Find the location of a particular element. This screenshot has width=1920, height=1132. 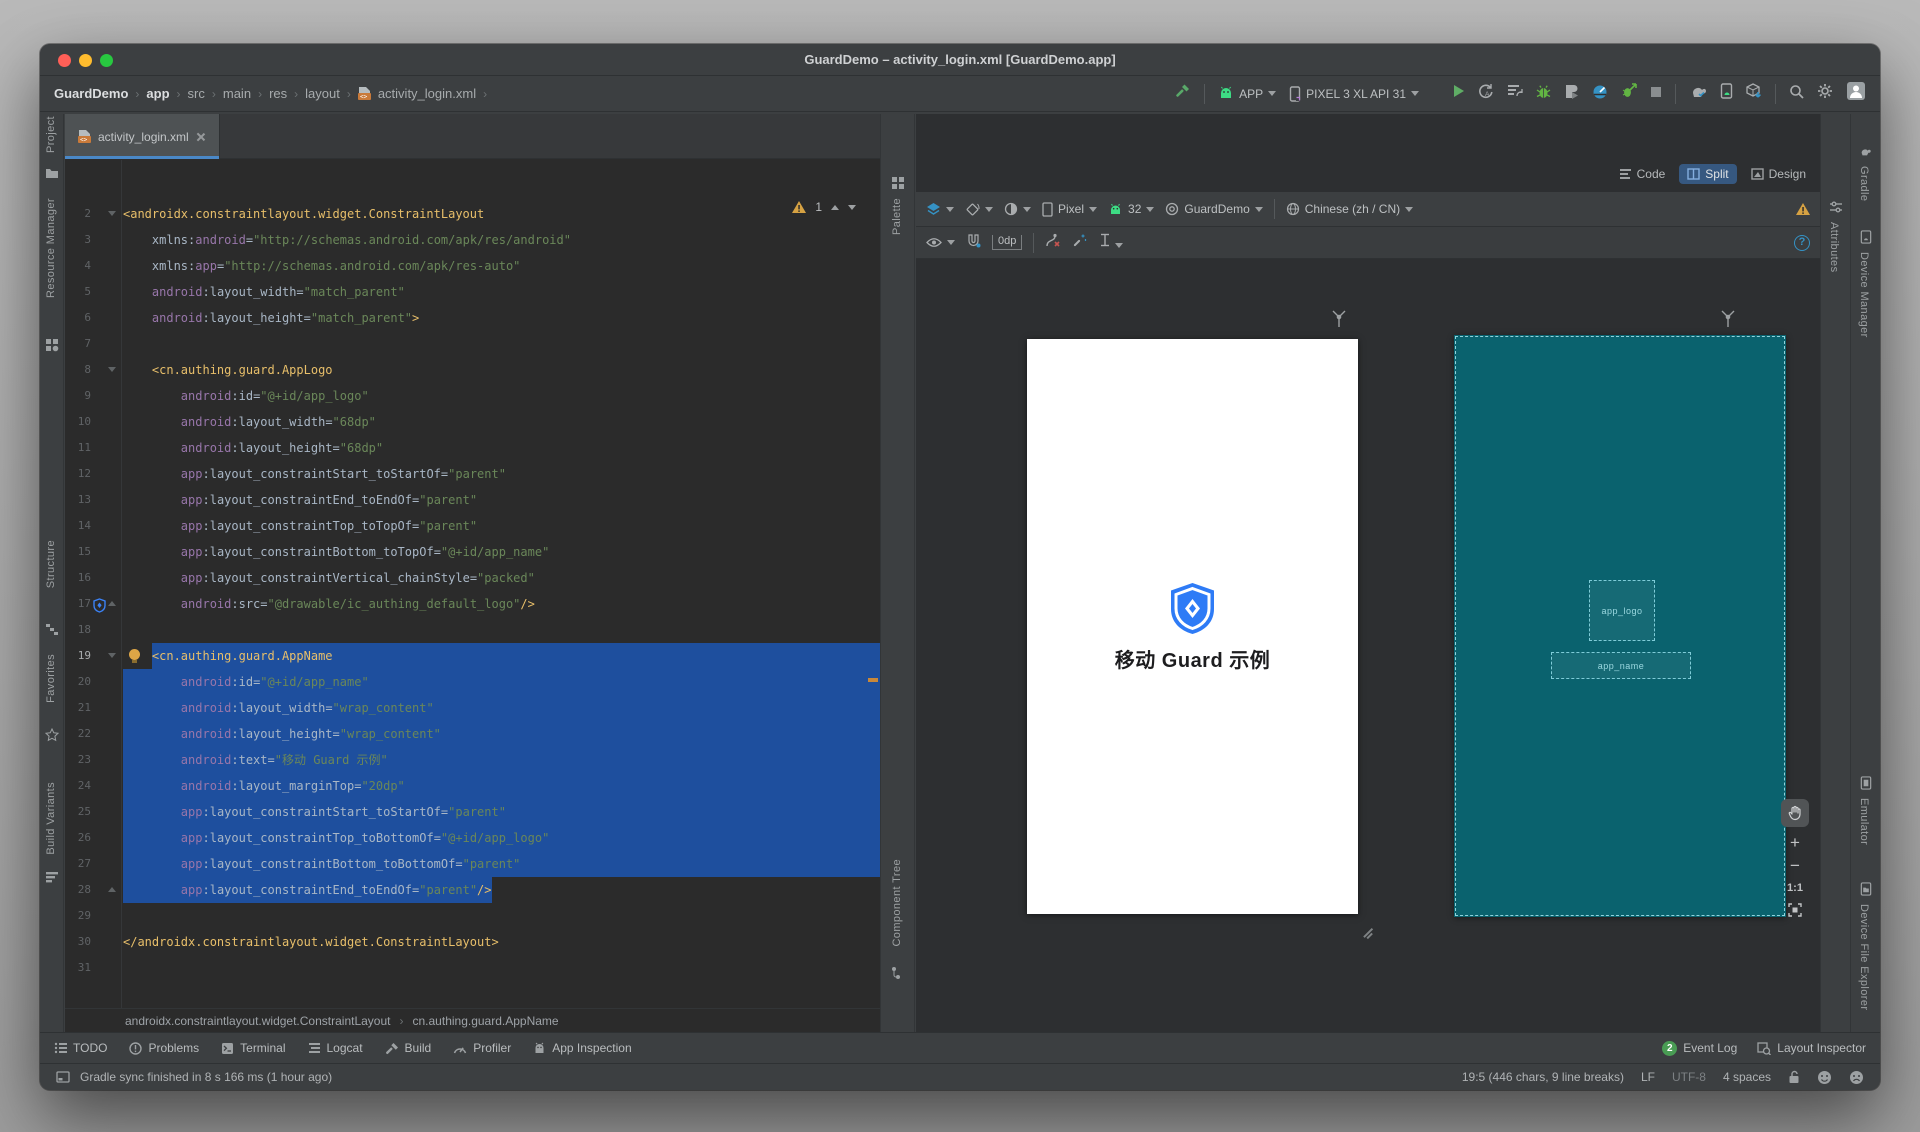

zoom-reset-button: 1:1 is located at coordinates (1795, 888).